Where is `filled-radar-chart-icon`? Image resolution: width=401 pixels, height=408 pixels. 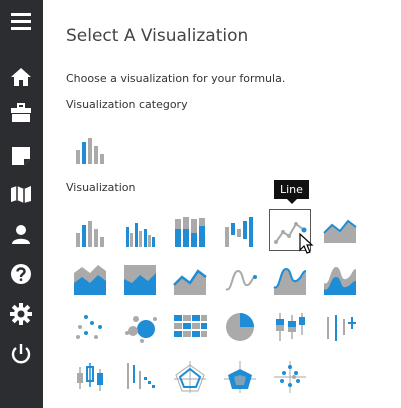
filled-radar-chart-icon is located at coordinates (240, 377).